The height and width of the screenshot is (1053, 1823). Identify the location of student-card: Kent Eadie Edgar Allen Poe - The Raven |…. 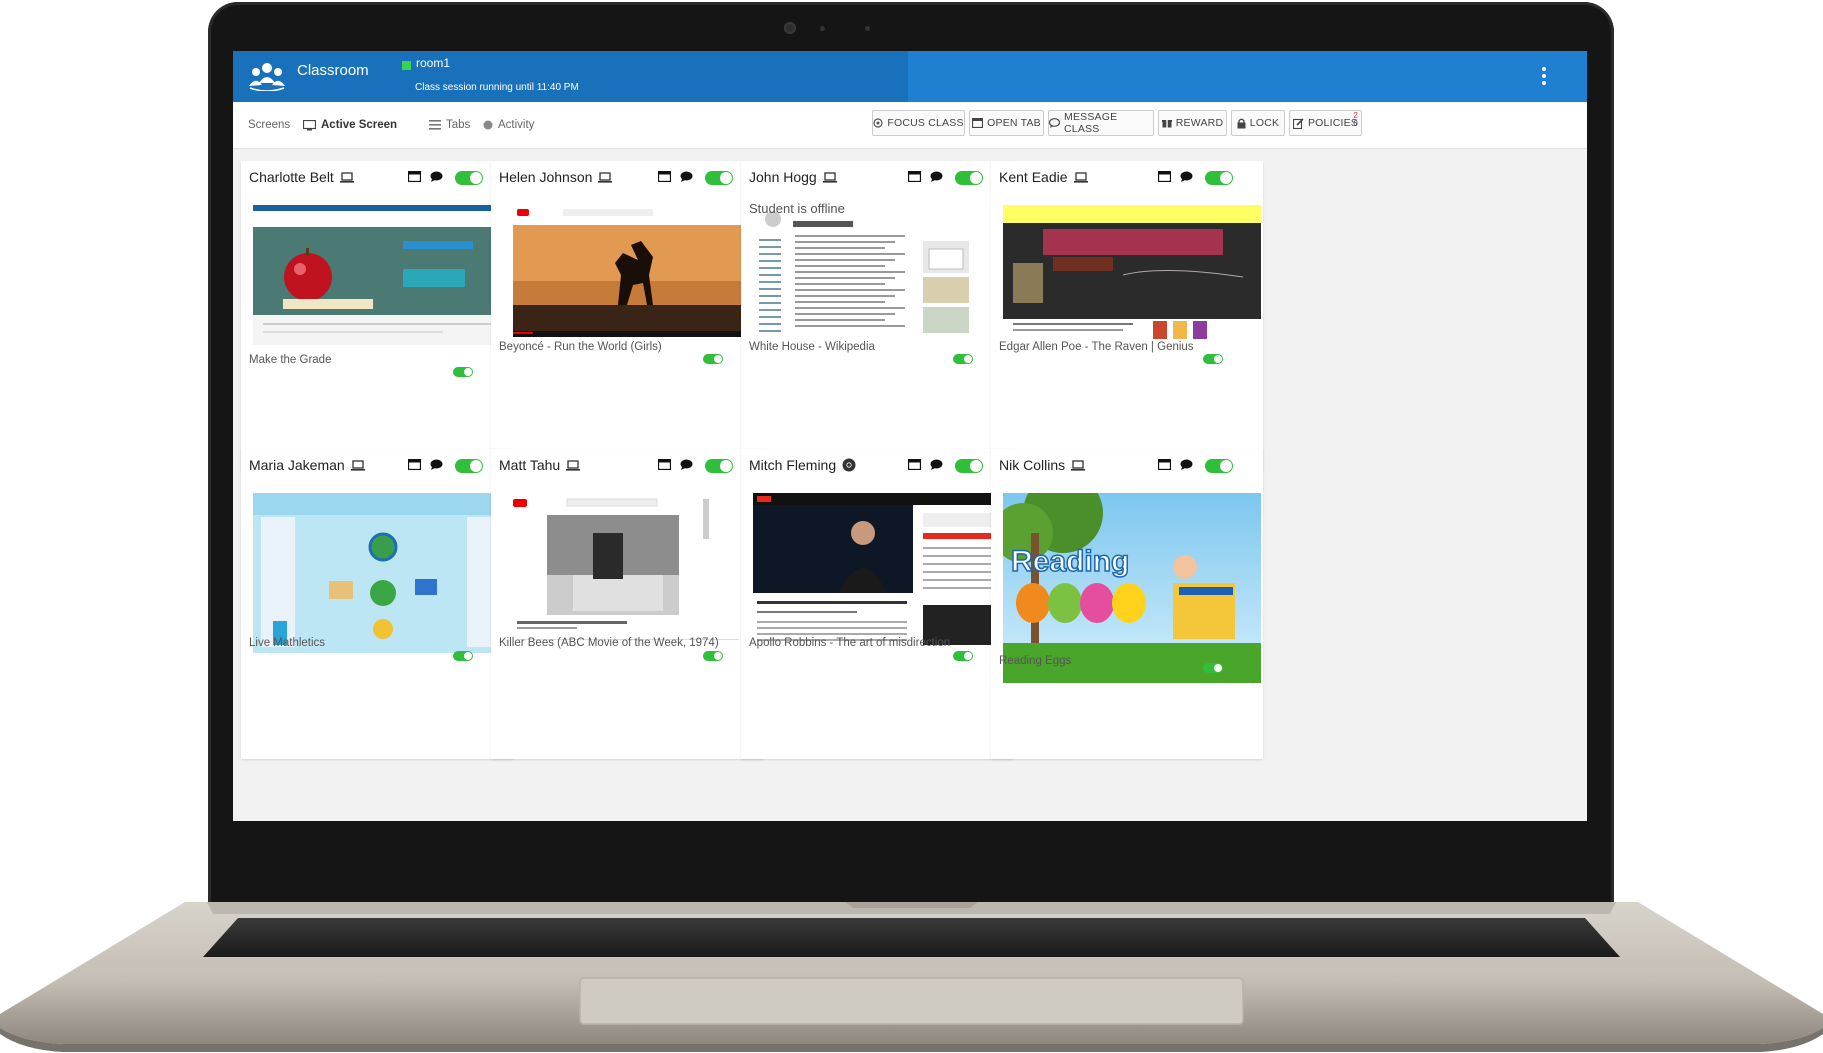
(1127, 316).